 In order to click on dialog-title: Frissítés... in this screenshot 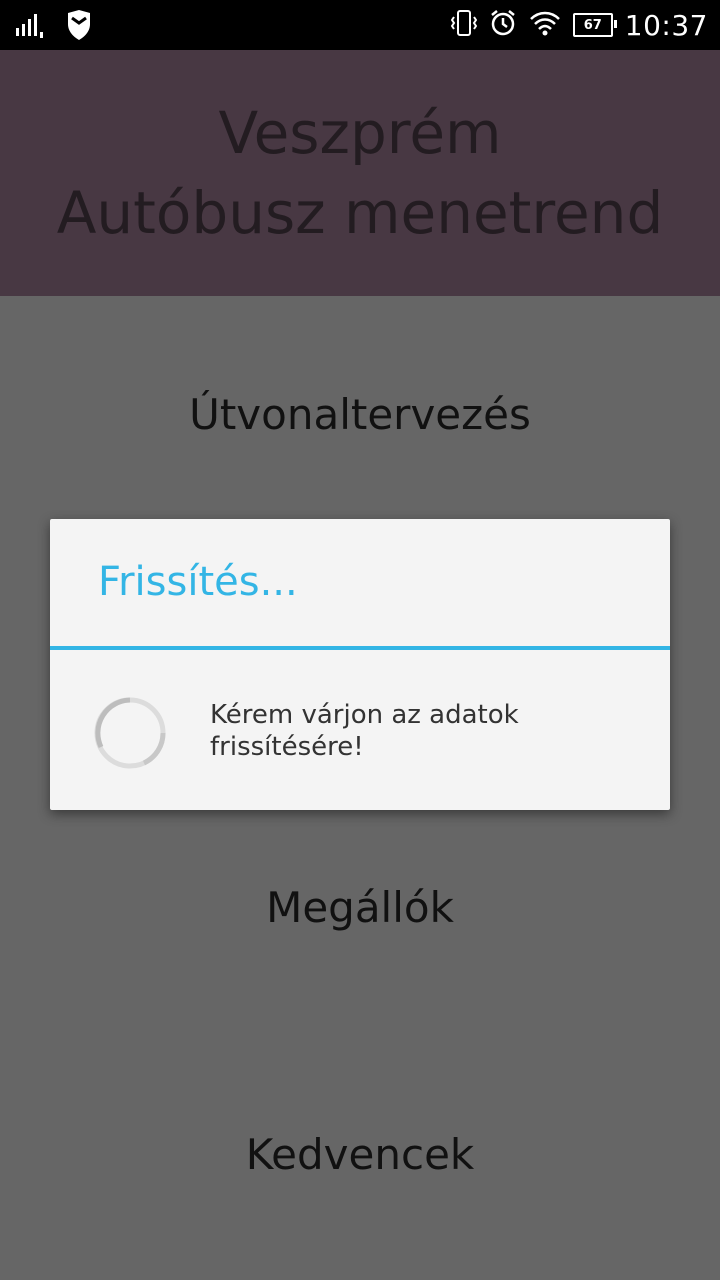, I will do `click(198, 582)`.